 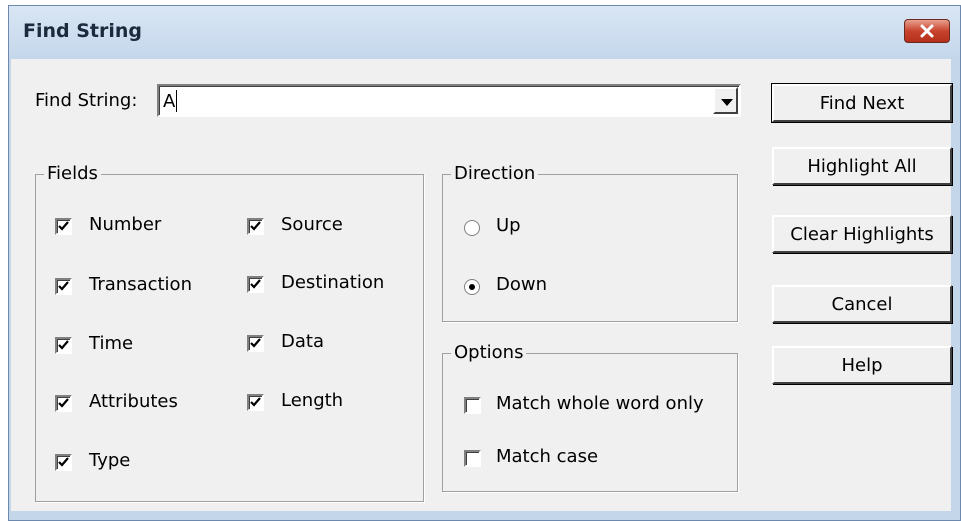 I want to click on radio-up, so click(x=472, y=228).